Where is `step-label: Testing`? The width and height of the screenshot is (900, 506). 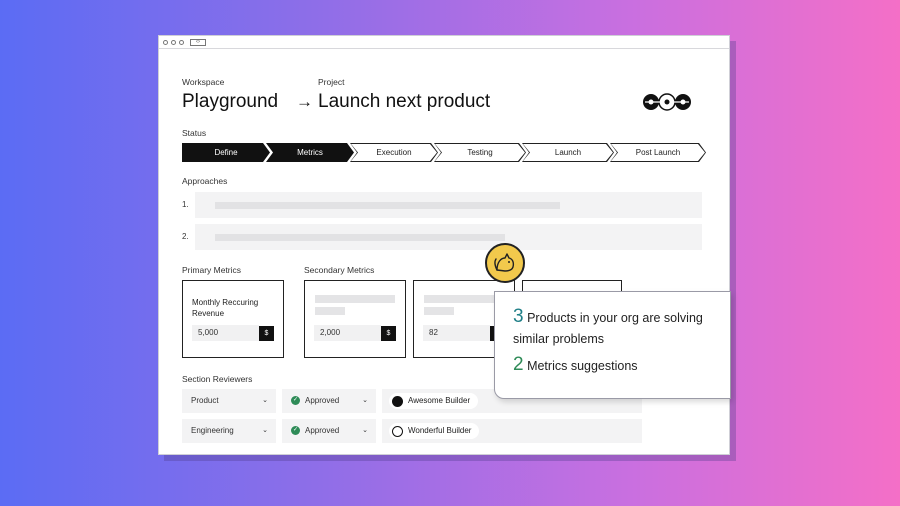 step-label: Testing is located at coordinates (480, 152).